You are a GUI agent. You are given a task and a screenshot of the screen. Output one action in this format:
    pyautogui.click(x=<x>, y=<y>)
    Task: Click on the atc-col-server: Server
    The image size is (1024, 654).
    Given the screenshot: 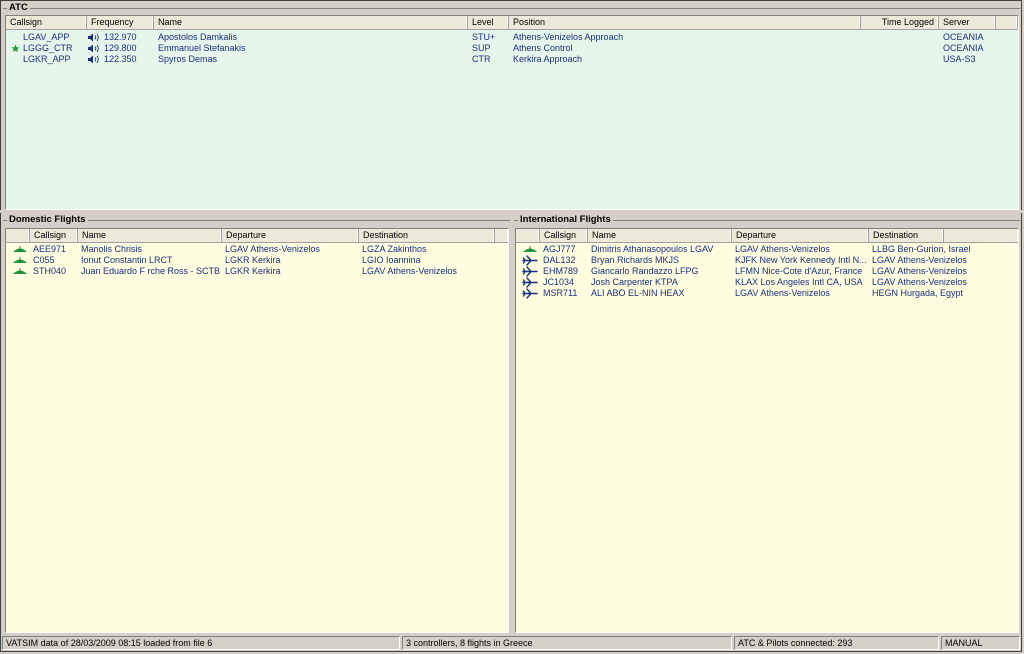 What is the action you would take?
    pyautogui.click(x=967, y=22)
    